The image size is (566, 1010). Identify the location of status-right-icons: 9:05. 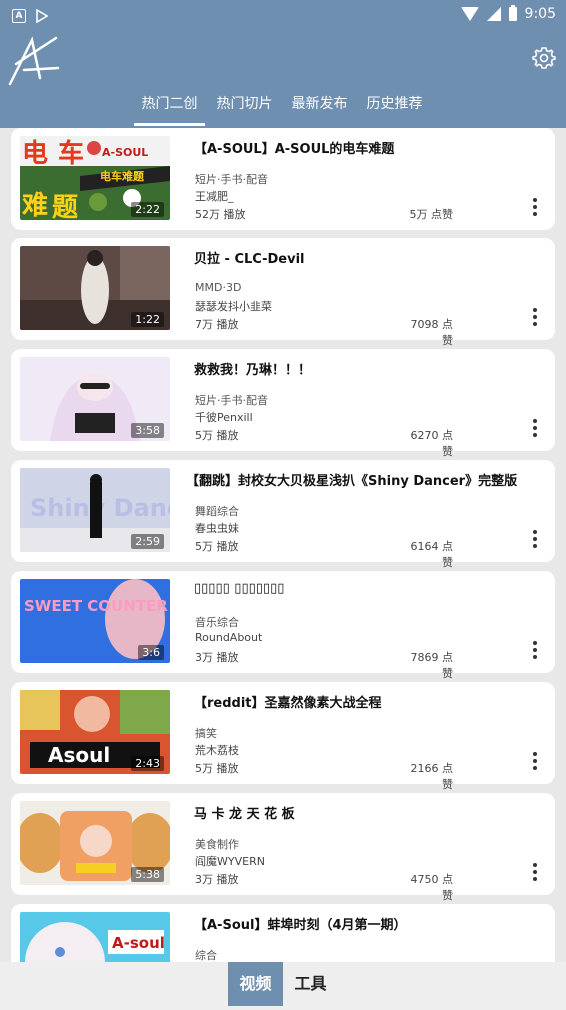
(508, 13).